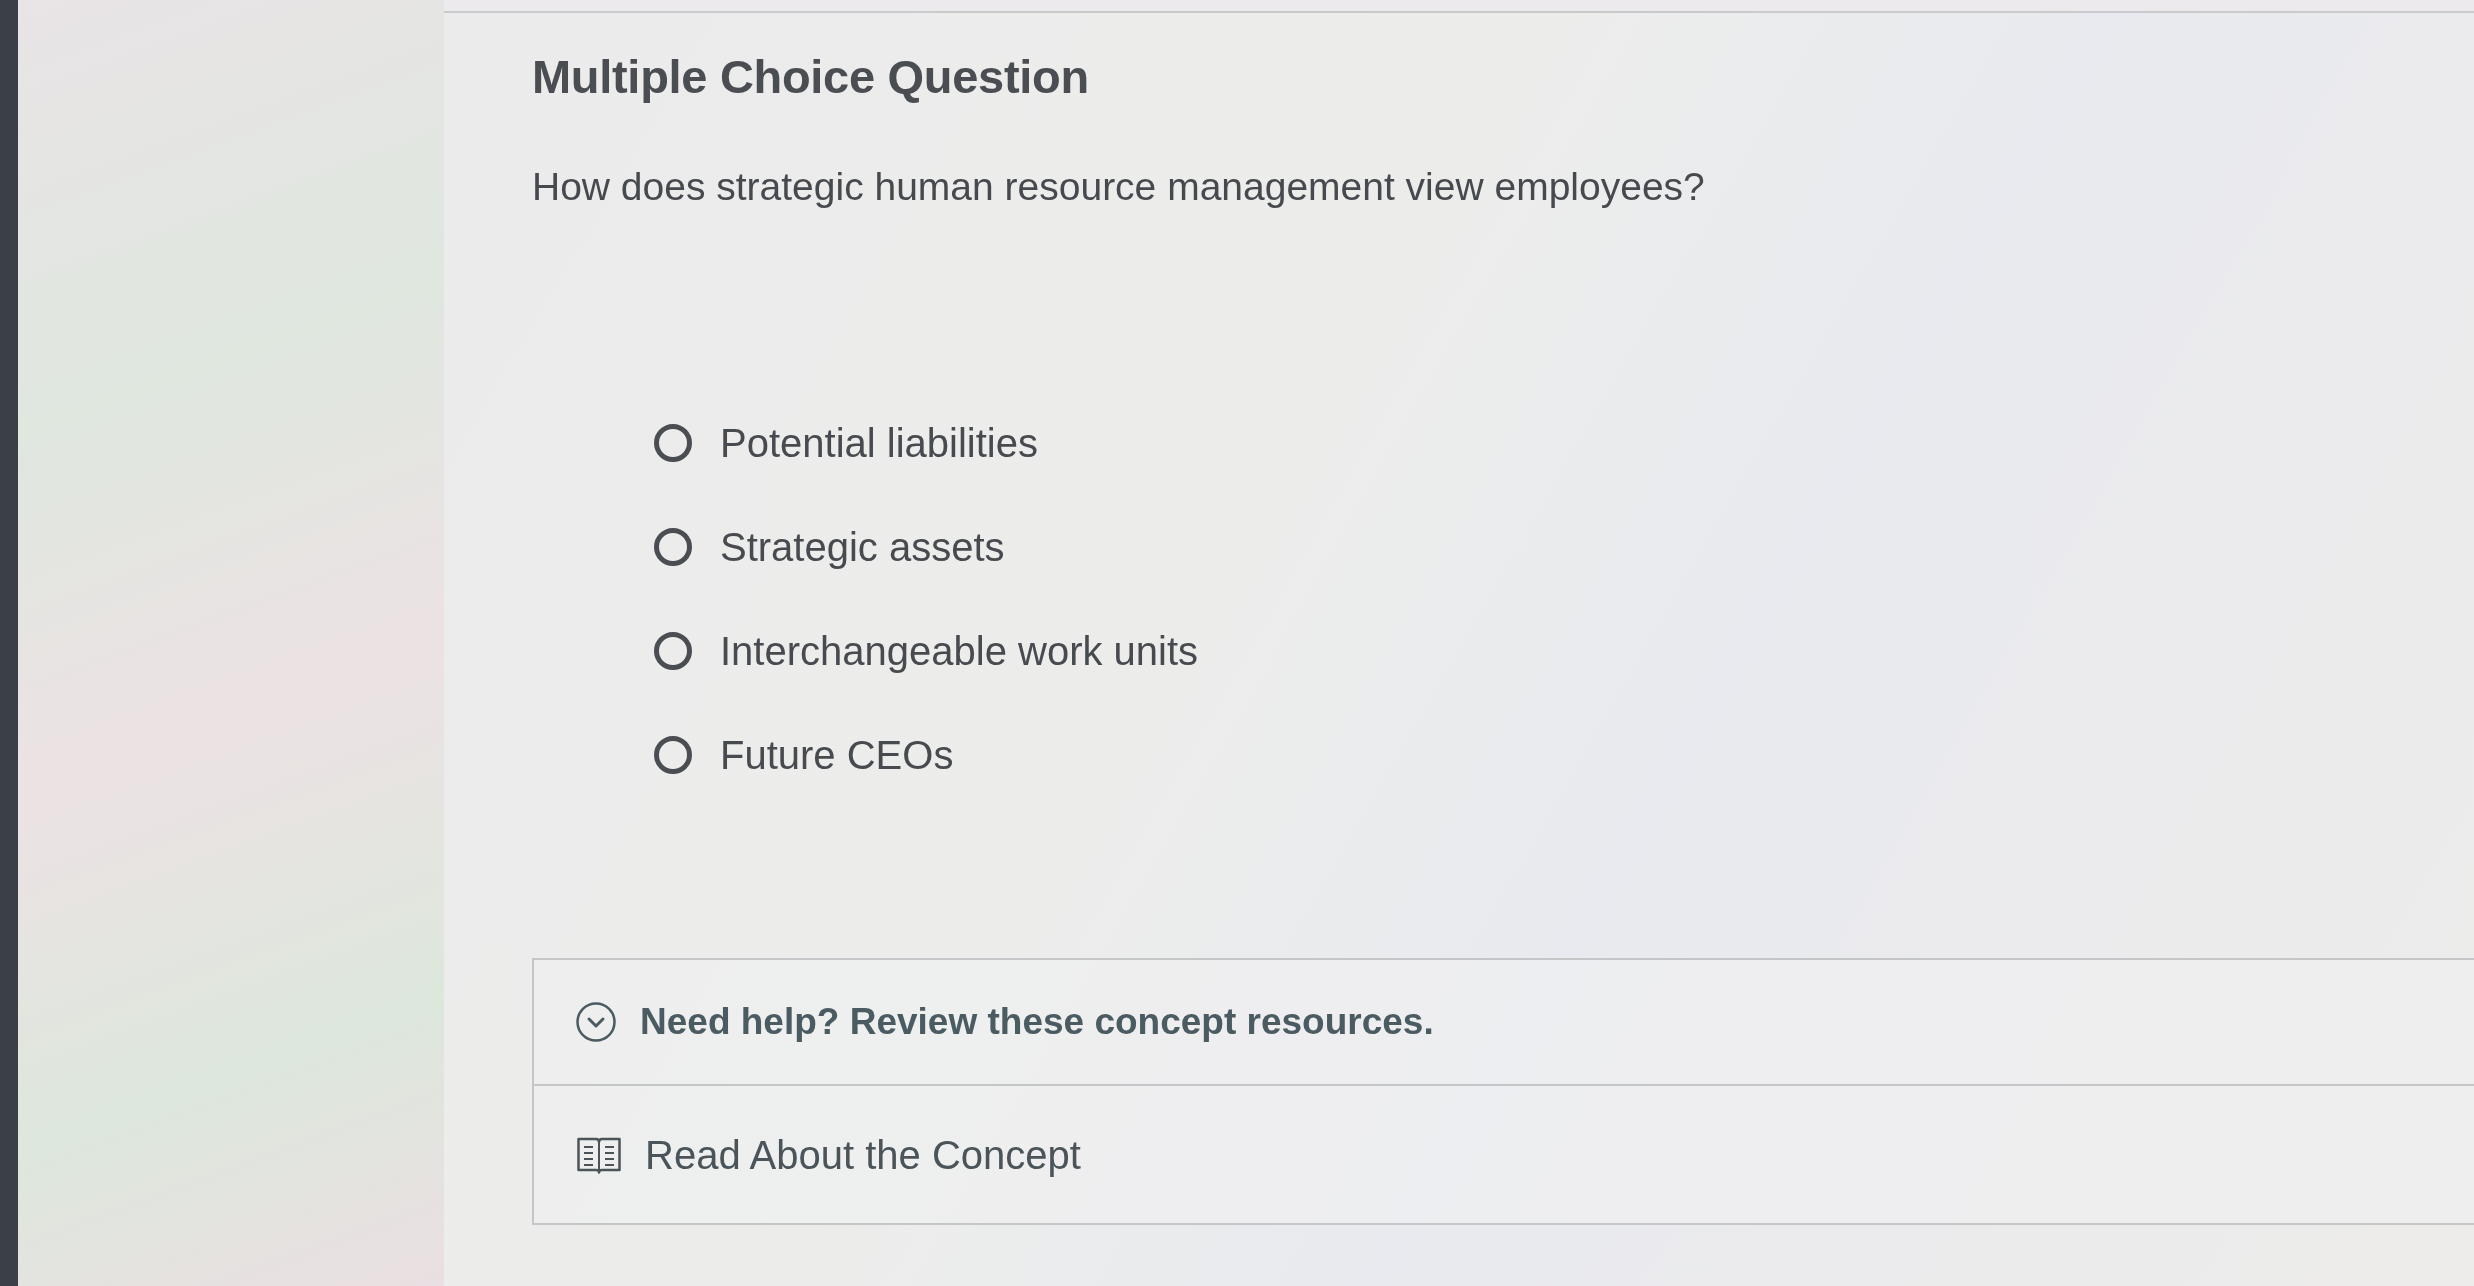  I want to click on question-type-heading: Multiple Choice Question, so click(811, 77).